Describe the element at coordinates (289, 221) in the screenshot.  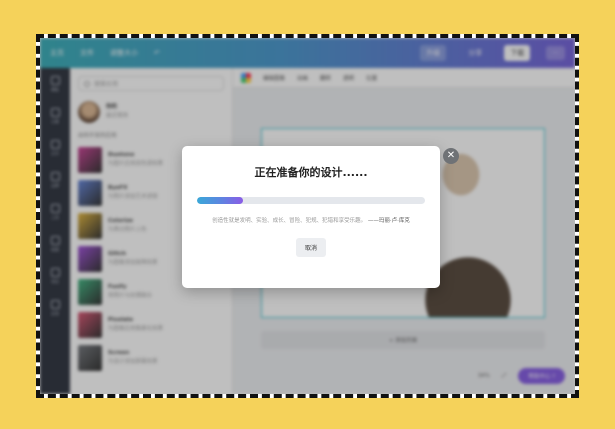
I see `quote-body: 创造性就是发明、实验、成长、冒险、犯规、犯错和享受乐趣。` at that location.